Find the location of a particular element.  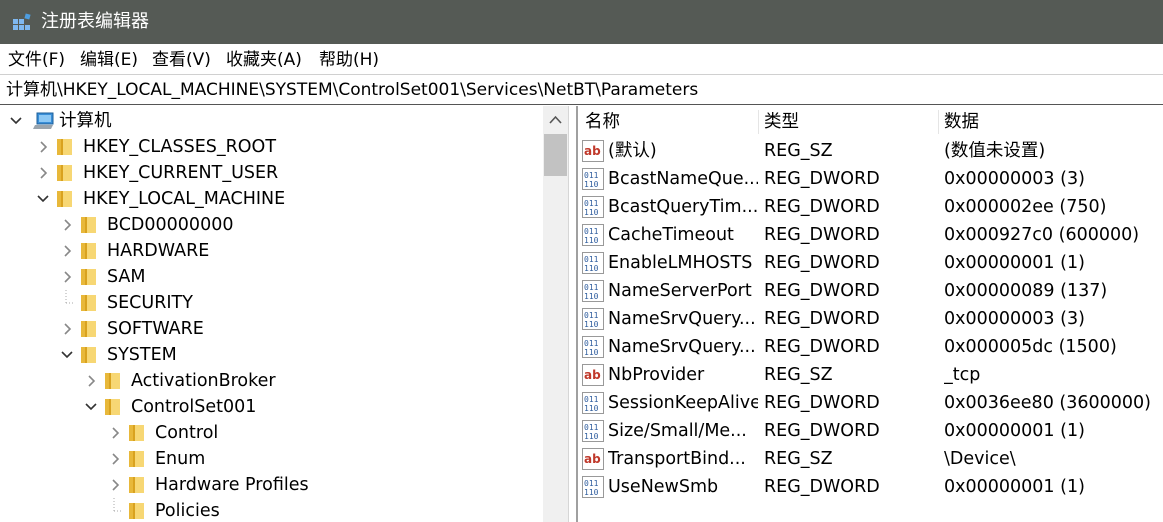

value-name: NameServerPort is located at coordinates (680, 291).